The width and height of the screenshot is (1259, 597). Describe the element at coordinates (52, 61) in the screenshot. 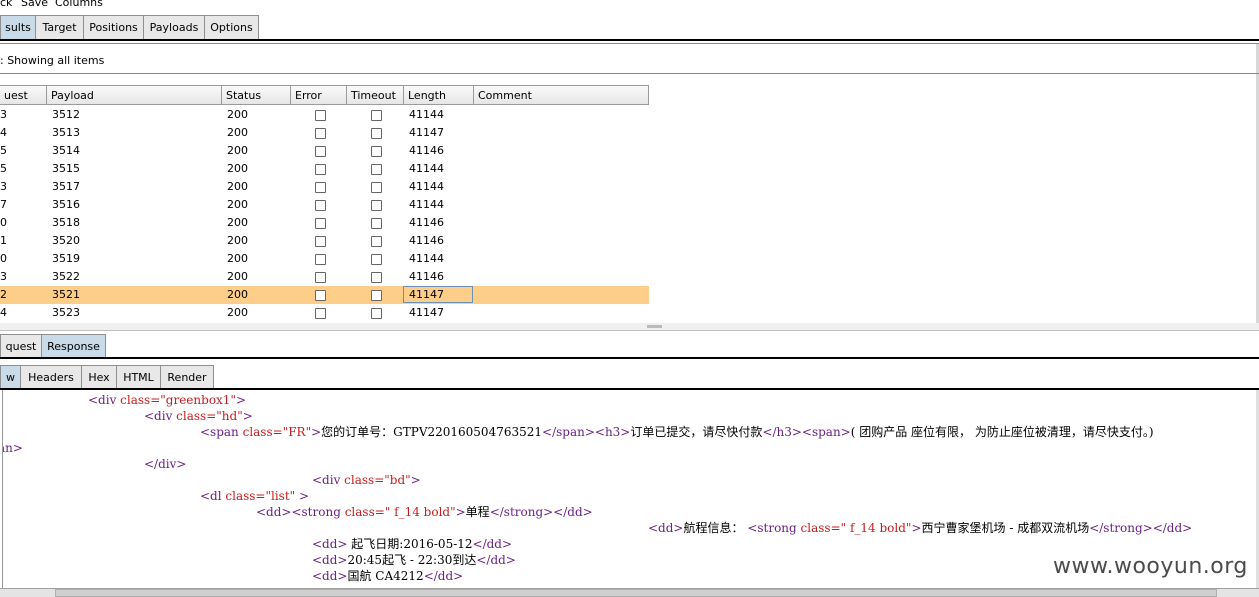

I see `filter-bar: : Showing all items` at that location.